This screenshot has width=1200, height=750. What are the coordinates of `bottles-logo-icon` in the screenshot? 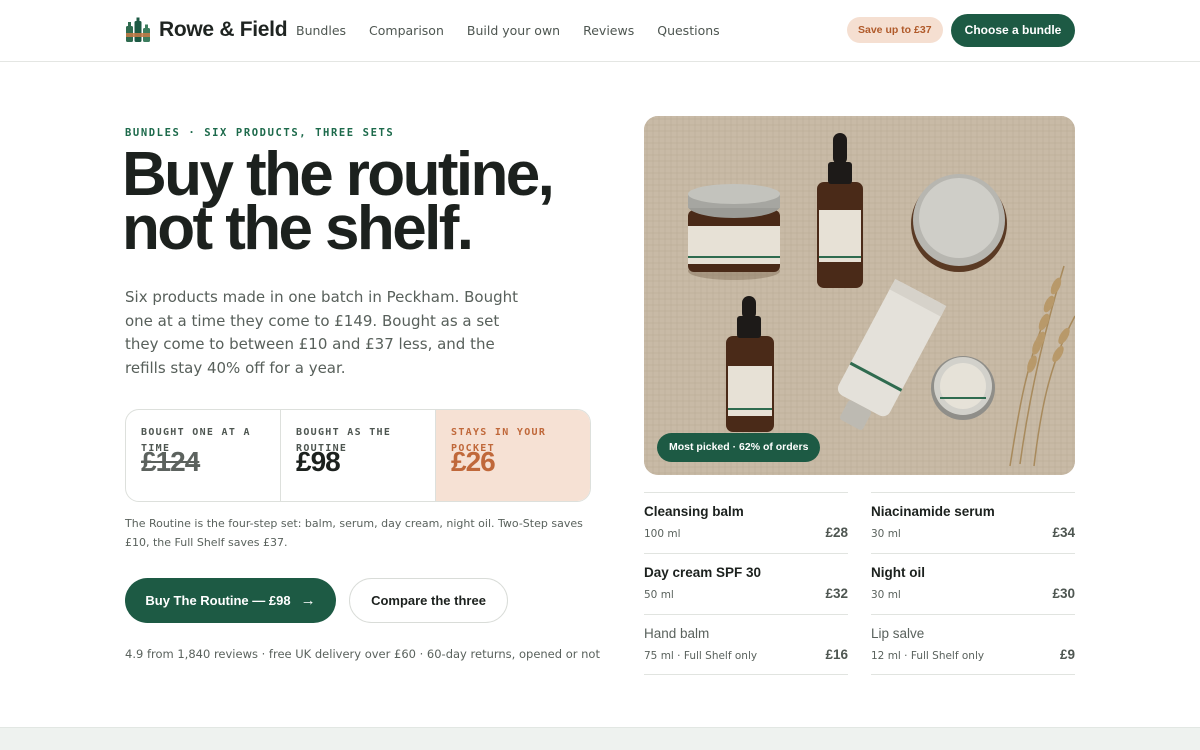 It's located at (138, 29).